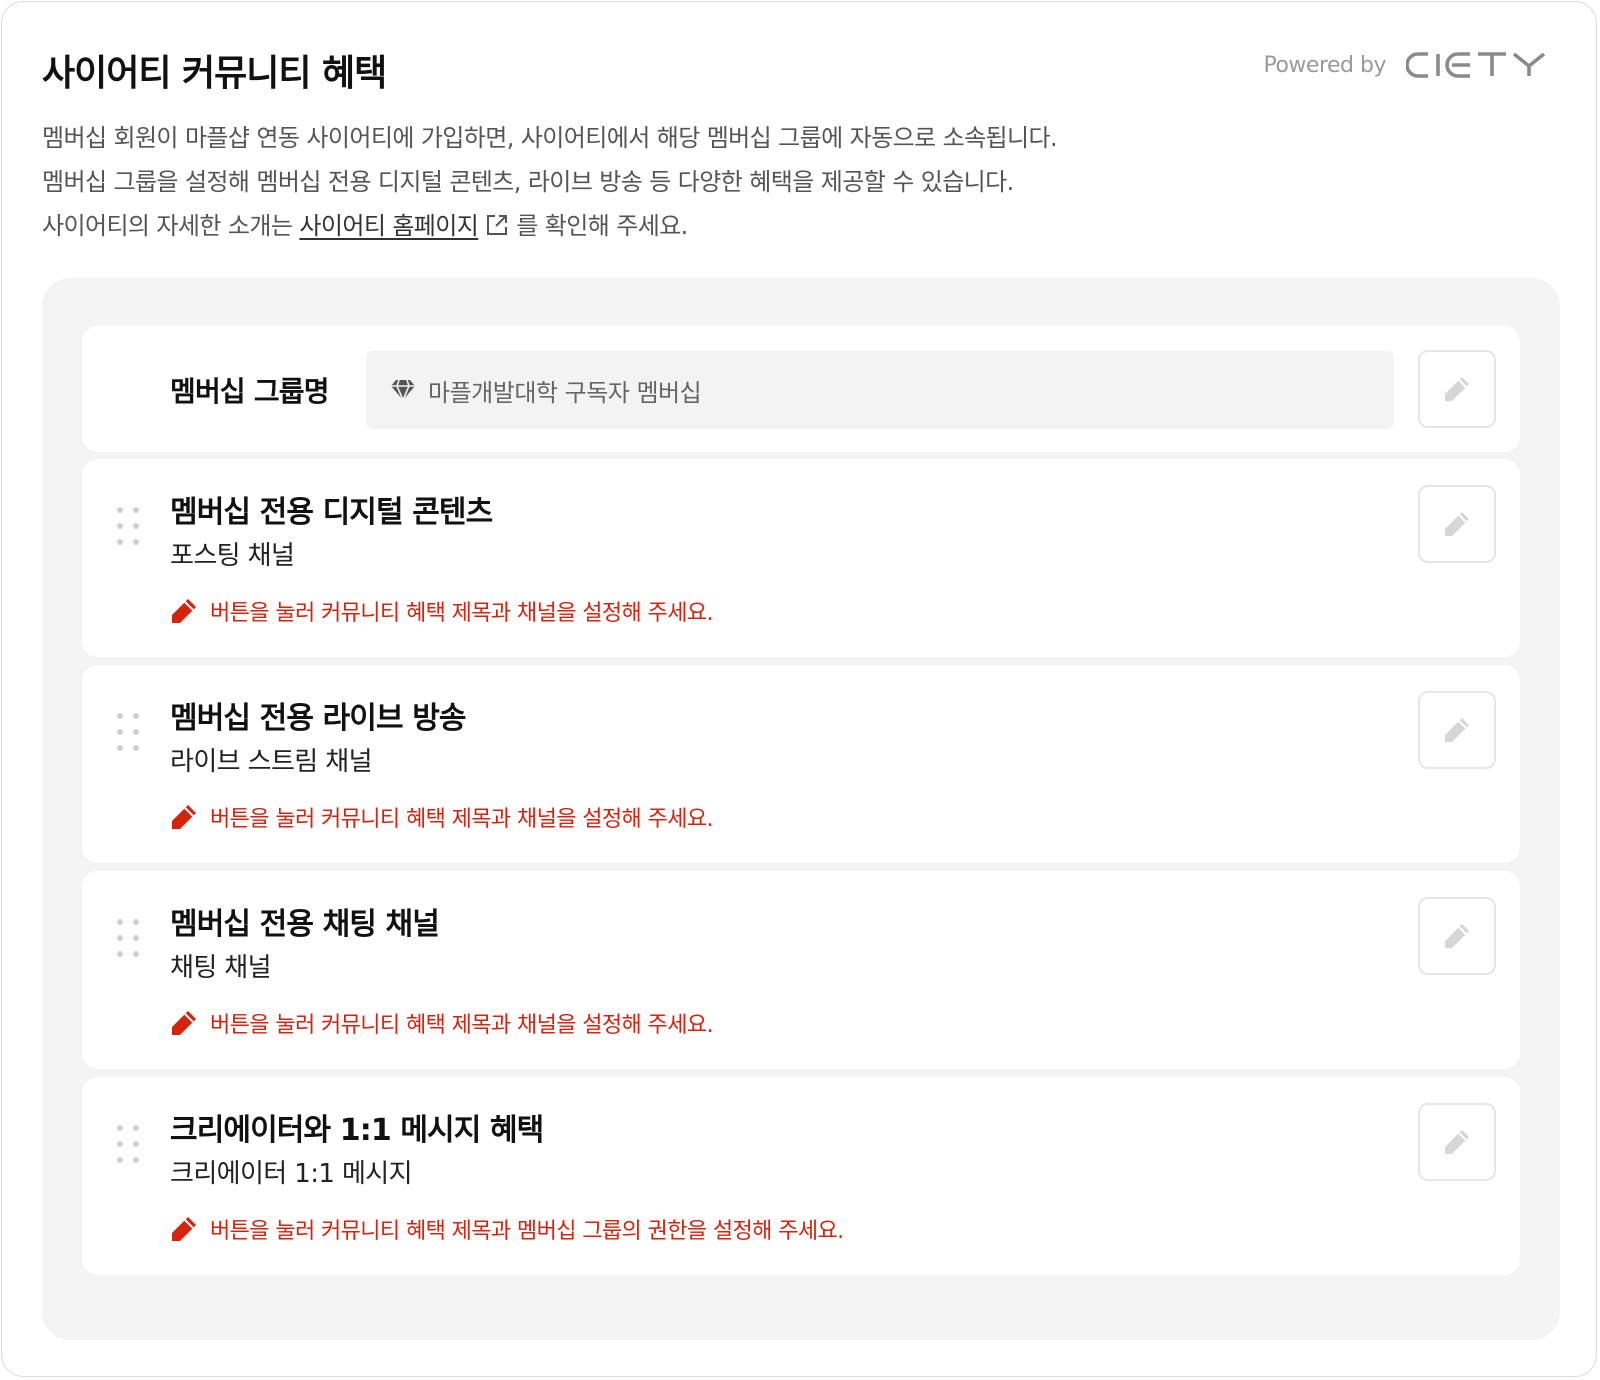 The height and width of the screenshot is (1380, 1600). What do you see at coordinates (388, 226) in the screenshot?
I see `homepage-link: 사이어티 홈페이지` at bounding box center [388, 226].